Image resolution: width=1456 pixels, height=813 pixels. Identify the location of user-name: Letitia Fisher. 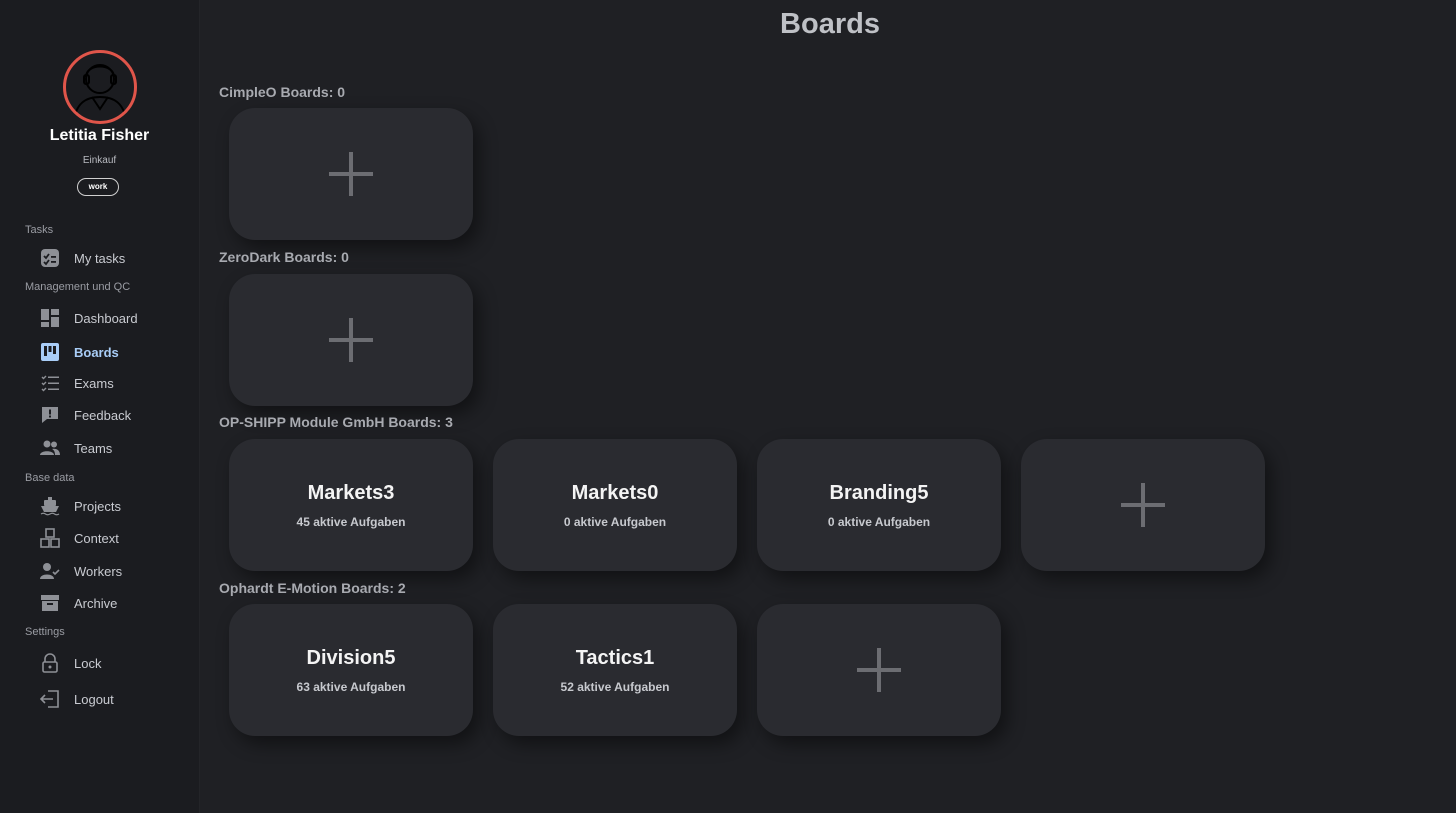
(99, 135).